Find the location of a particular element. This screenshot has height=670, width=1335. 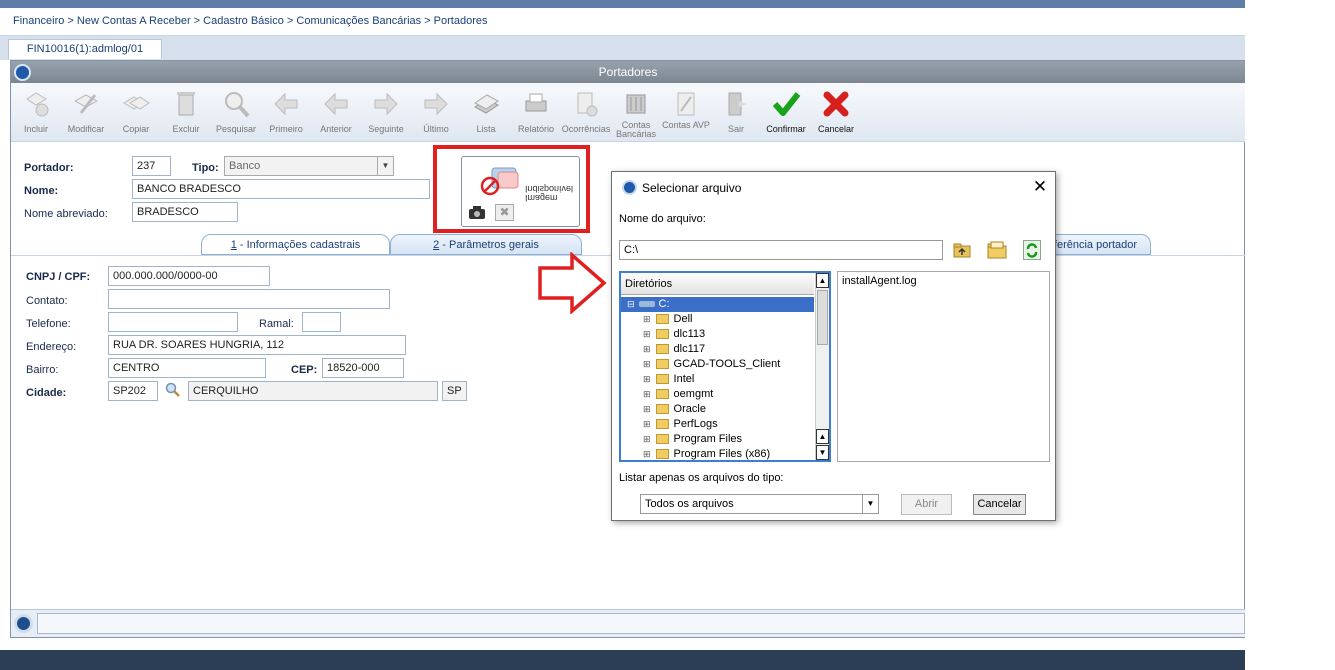

exit-icon is located at coordinates (737, 104).